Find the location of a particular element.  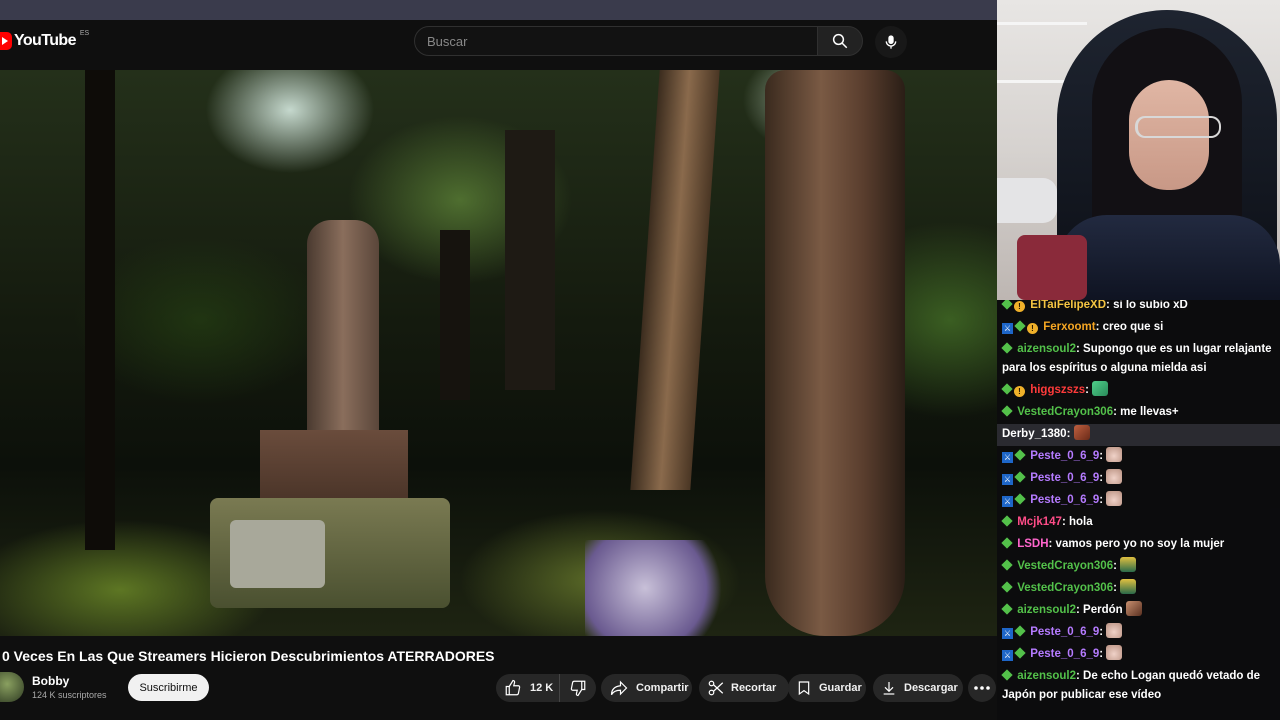

chat-text: Perdón is located at coordinates (1103, 610).